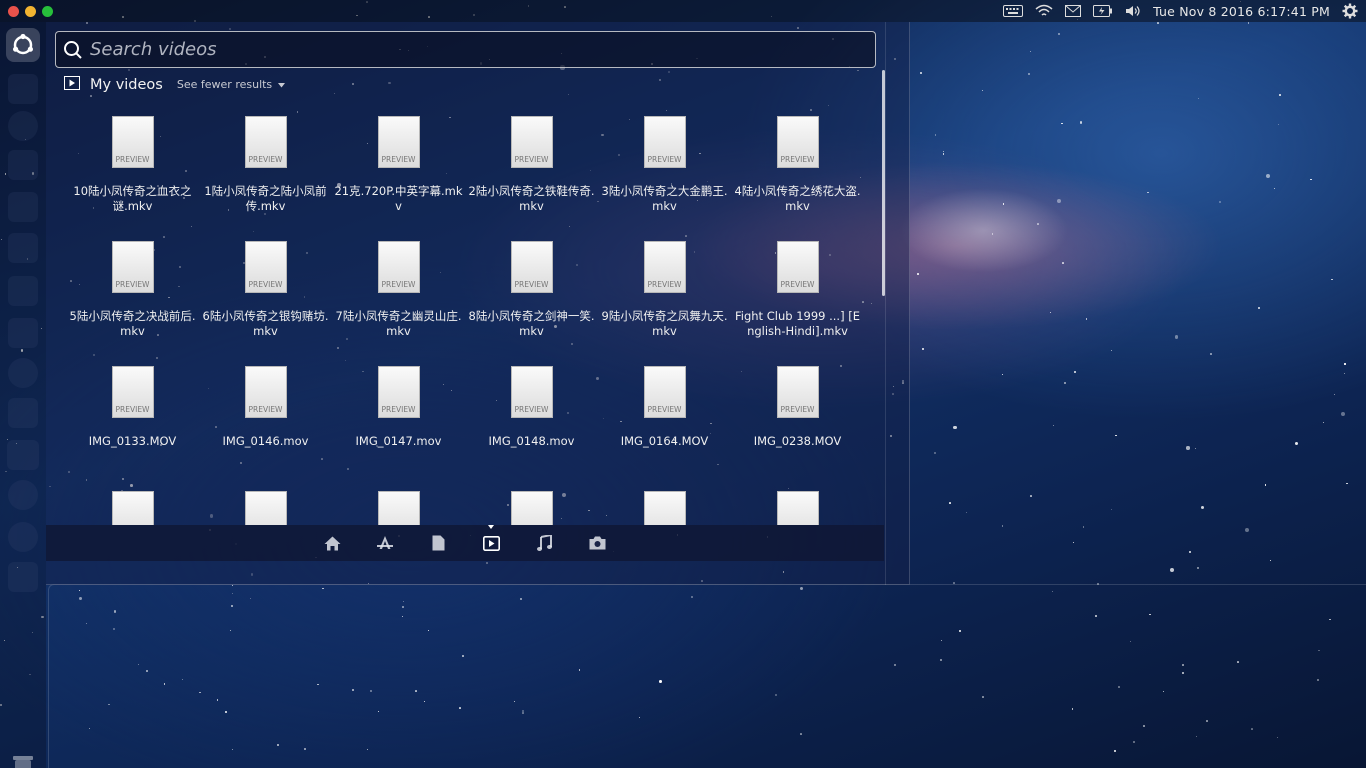  What do you see at coordinates (531, 174) in the screenshot?
I see `video-result-tile: PREVIEW 2陆小凤传奇之铁鞋传奇.mkv` at bounding box center [531, 174].